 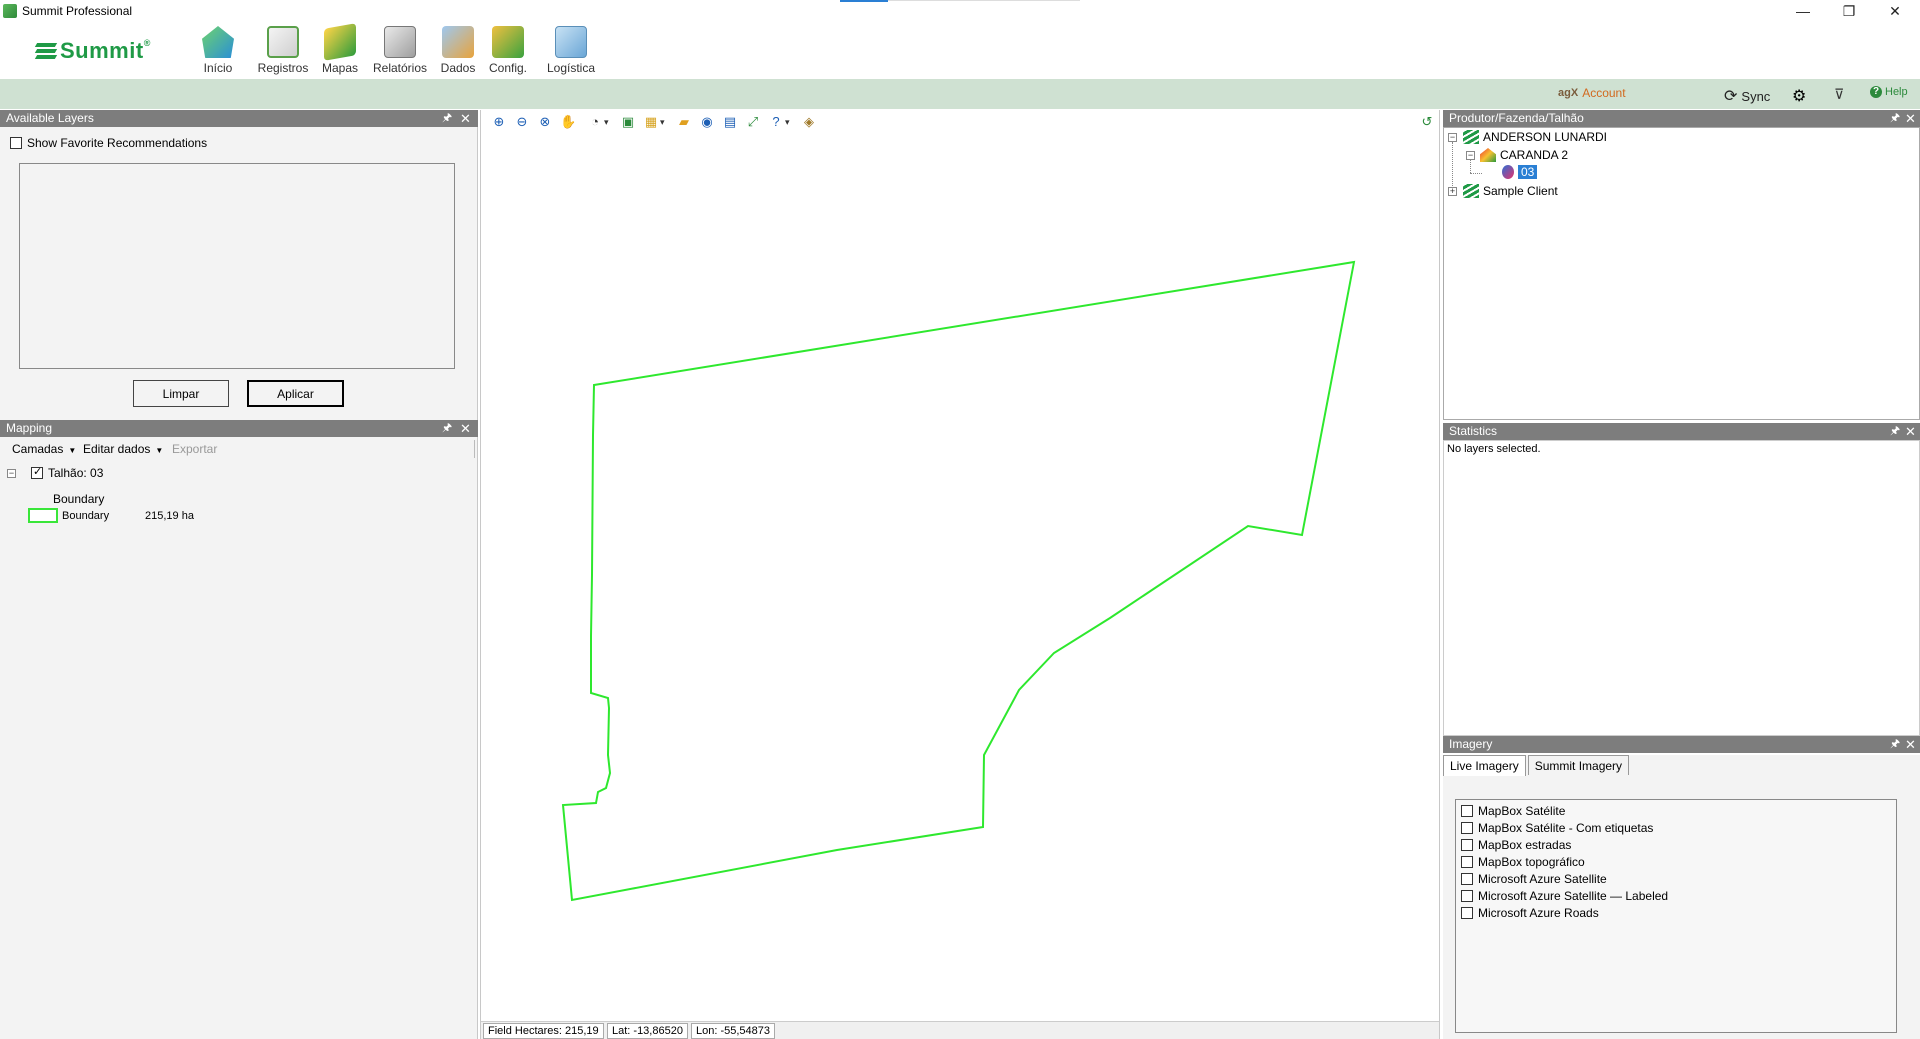 I want to click on home-icon, so click(x=218, y=42).